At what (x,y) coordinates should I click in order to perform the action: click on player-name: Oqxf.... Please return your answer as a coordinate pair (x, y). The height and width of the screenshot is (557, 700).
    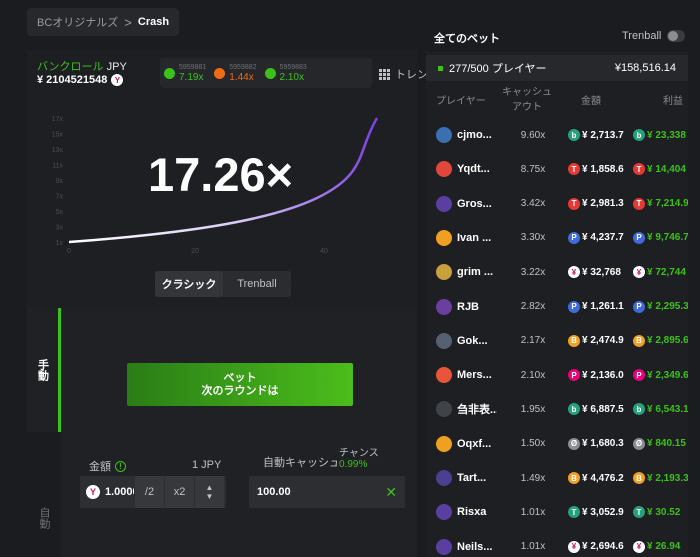
    Looking at the image, I should click on (477, 444).